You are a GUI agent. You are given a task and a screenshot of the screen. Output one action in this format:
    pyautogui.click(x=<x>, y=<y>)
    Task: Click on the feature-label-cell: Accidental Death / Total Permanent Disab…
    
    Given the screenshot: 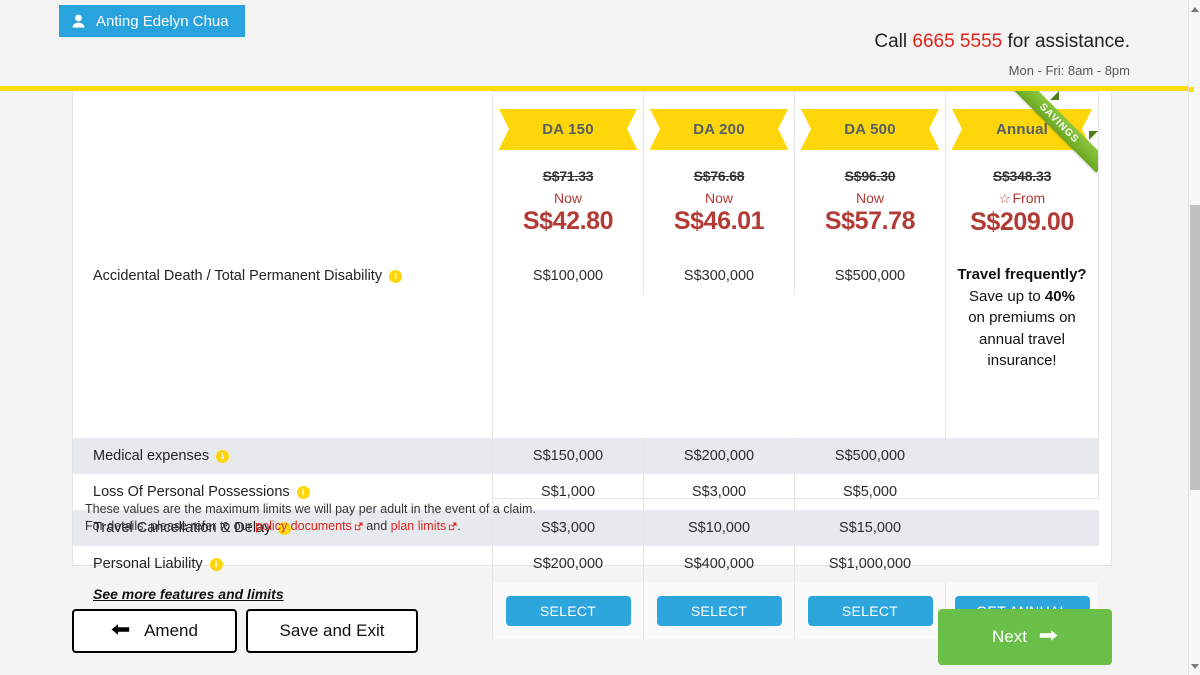 What is the action you would take?
    pyautogui.click(x=282, y=276)
    